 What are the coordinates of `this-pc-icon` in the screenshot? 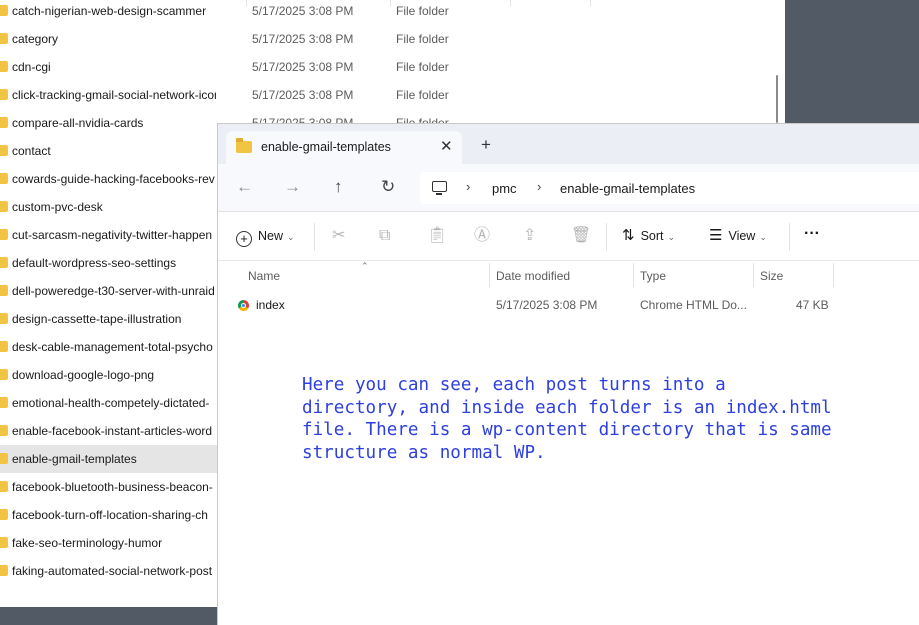 It's located at (439, 188).